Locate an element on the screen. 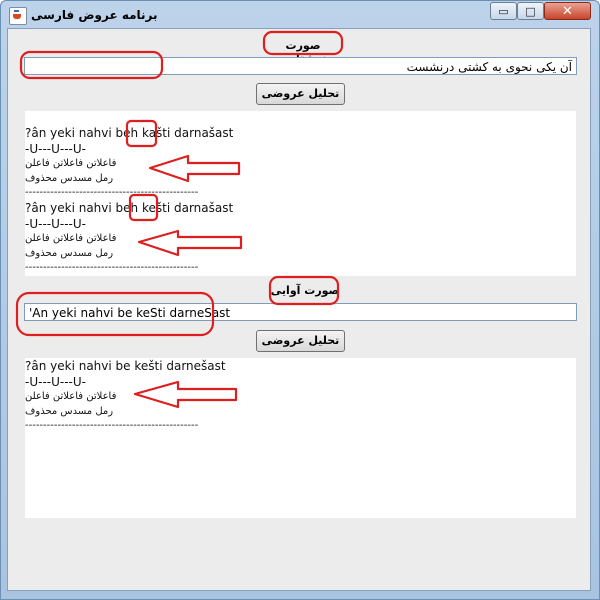 This screenshot has height=600, width=600. java-icon is located at coordinates (18, 16).